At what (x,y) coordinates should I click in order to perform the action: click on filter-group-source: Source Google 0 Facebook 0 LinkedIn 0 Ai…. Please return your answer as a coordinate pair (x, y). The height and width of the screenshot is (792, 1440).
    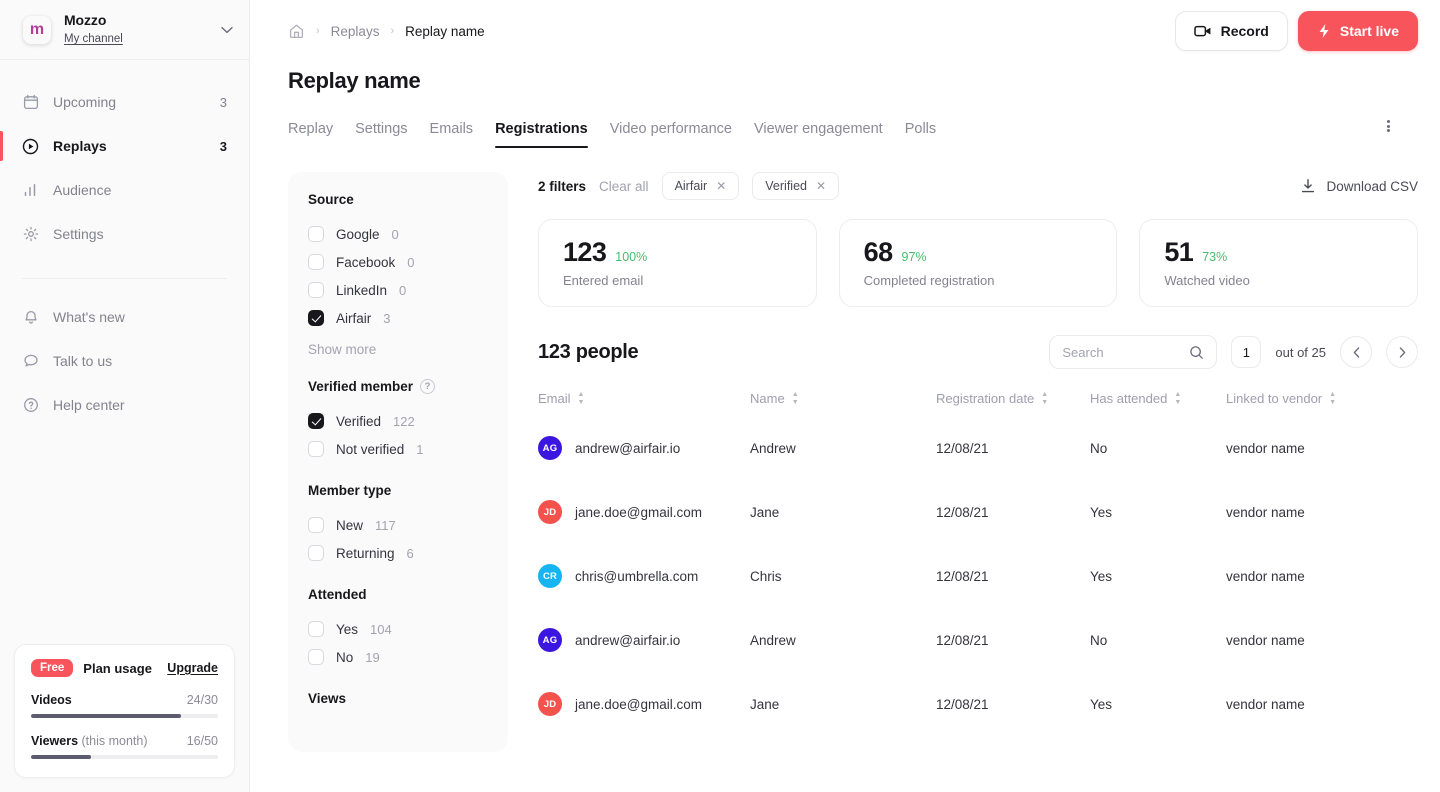
    Looking at the image, I should click on (398, 274).